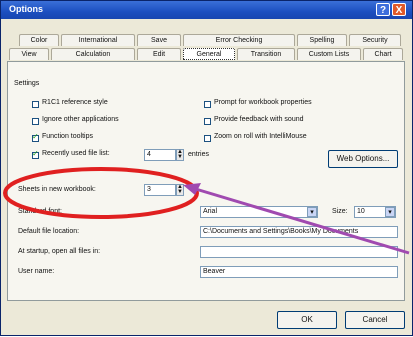 The width and height of the screenshot is (413, 337). I want to click on highlight-ellipse, so click(101, 193).